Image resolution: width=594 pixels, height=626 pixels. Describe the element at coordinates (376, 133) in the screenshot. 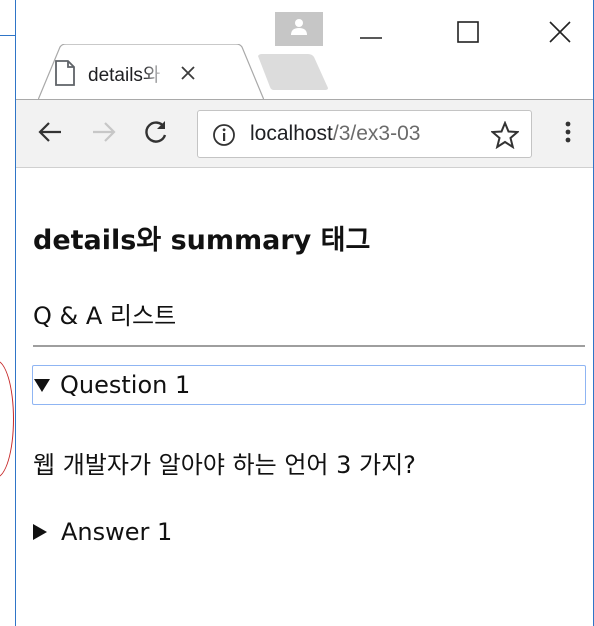

I see `url-path: /3/ex3-03` at that location.